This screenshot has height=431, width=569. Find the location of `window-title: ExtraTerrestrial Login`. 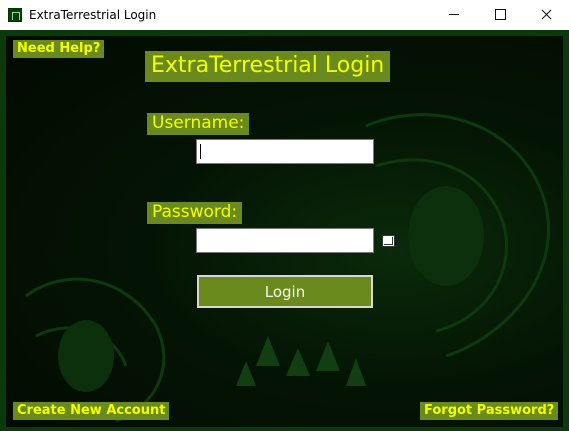

window-title: ExtraTerrestrial Login is located at coordinates (93, 15).